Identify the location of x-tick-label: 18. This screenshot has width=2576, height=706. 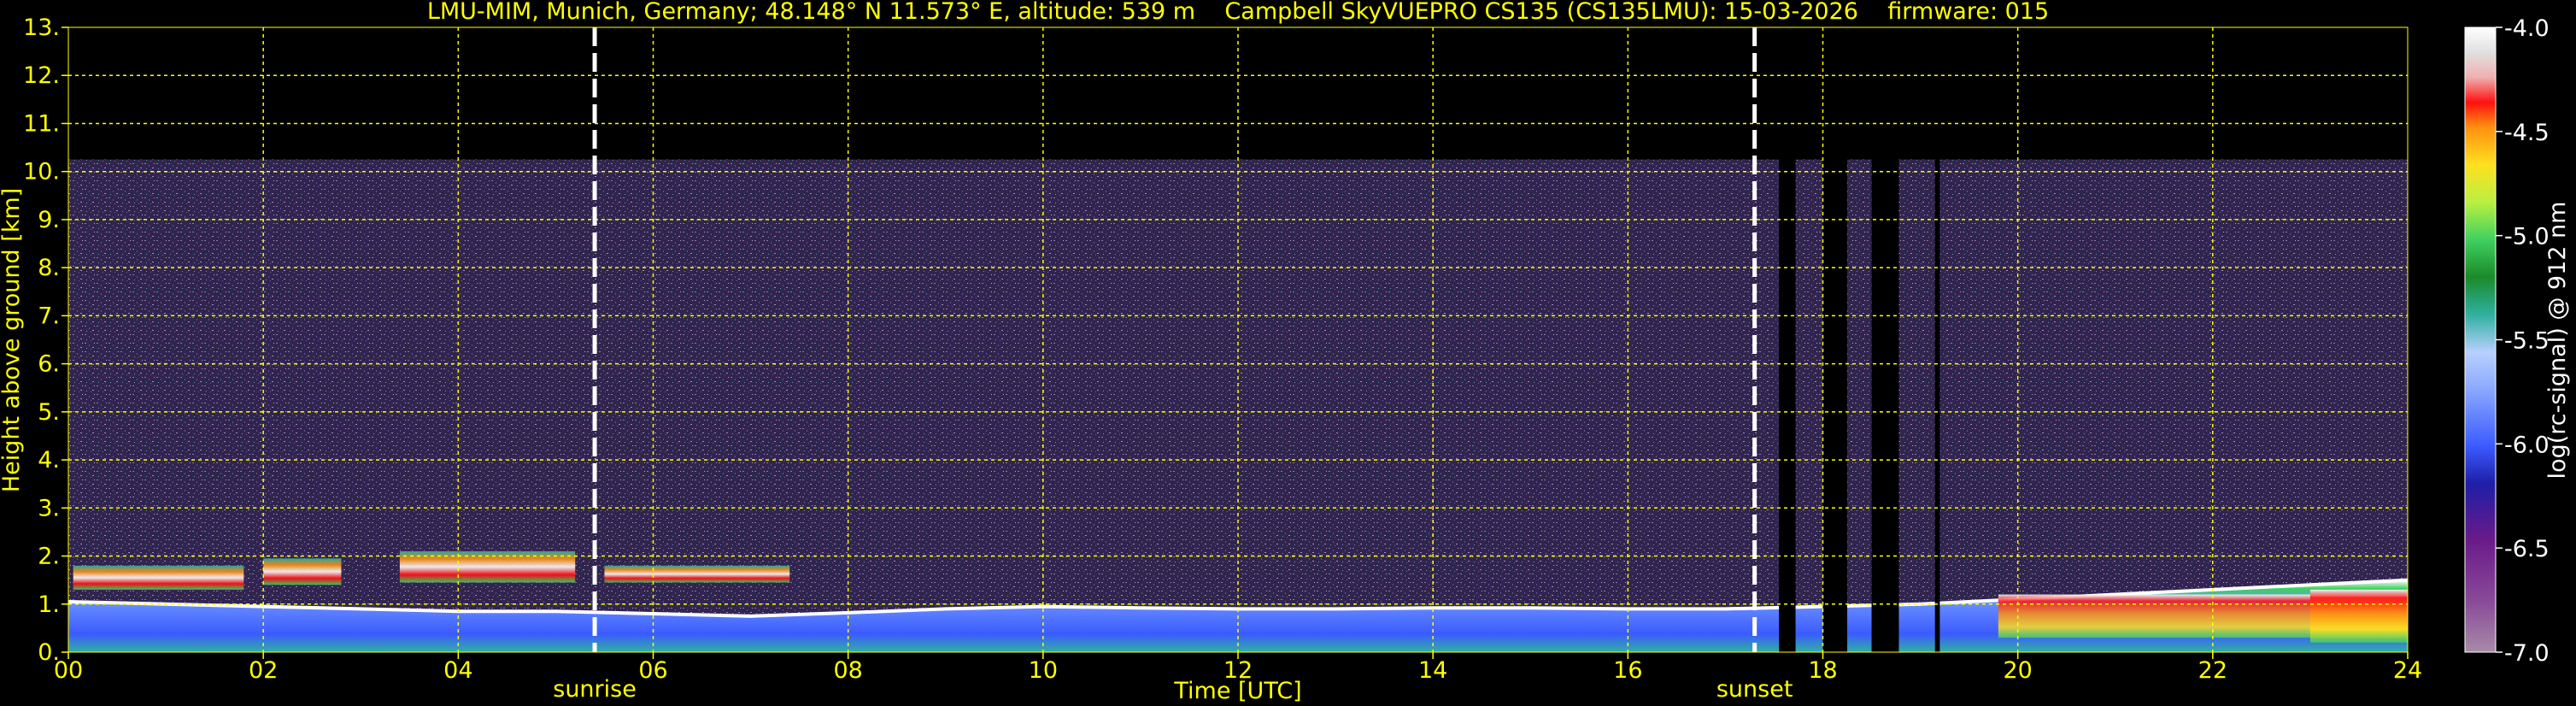
(1822, 670).